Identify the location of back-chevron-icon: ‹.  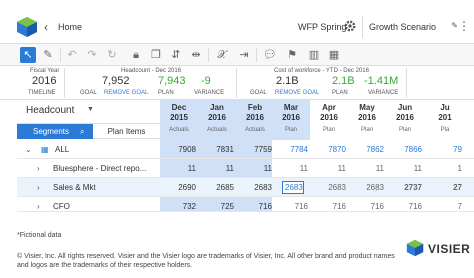
(46, 27).